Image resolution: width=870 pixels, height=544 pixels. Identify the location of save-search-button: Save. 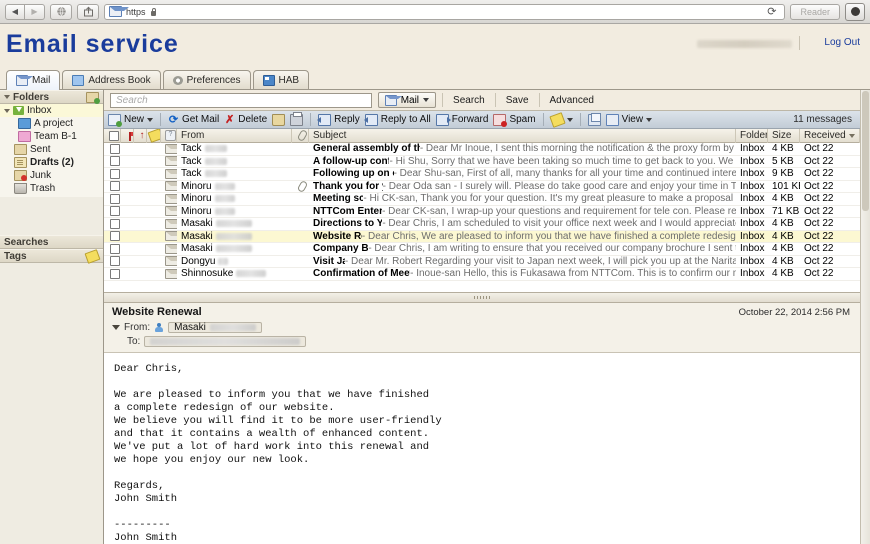
(517, 100).